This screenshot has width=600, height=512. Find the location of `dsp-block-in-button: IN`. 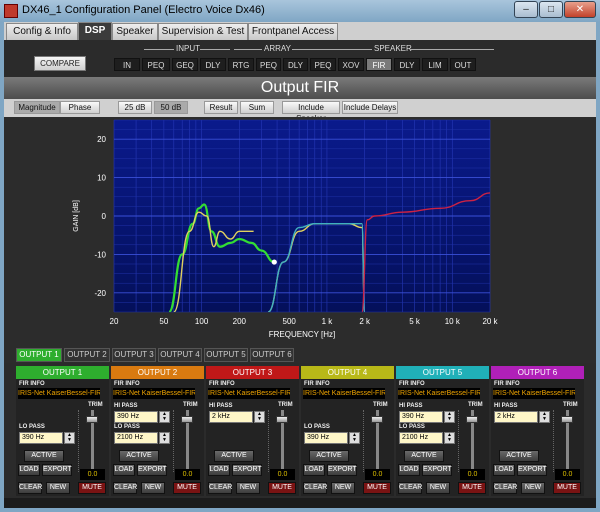

dsp-block-in-button: IN is located at coordinates (127, 64).